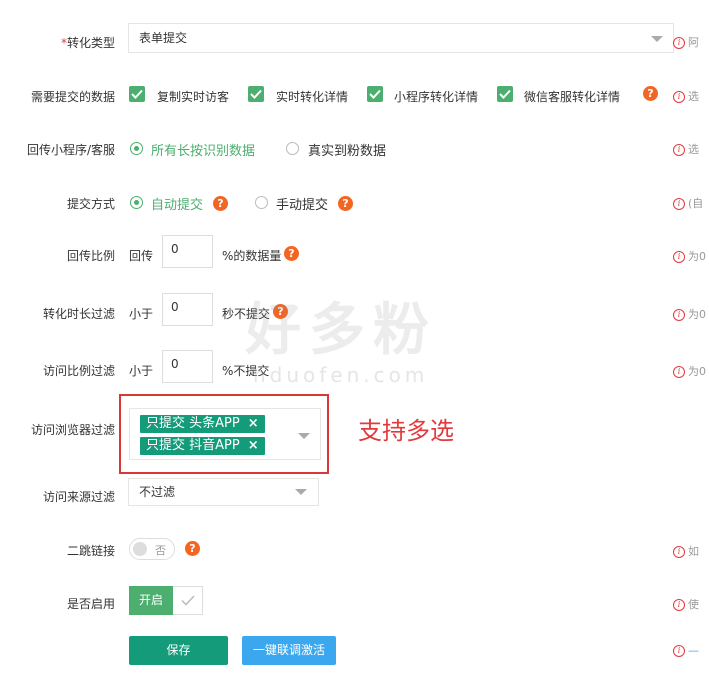  I want to click on checkbox-mini-program-conversion, so click(375, 94).